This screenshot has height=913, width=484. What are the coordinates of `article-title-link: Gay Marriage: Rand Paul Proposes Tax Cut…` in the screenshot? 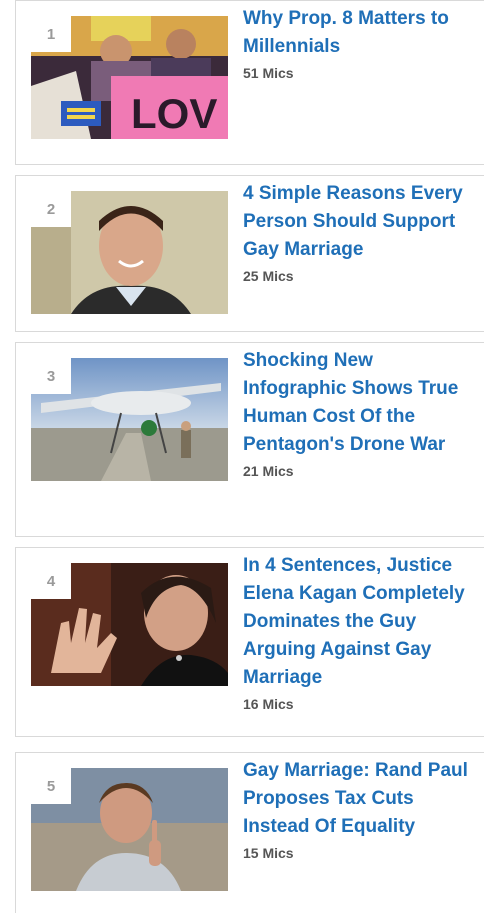 It's located at (359, 799).